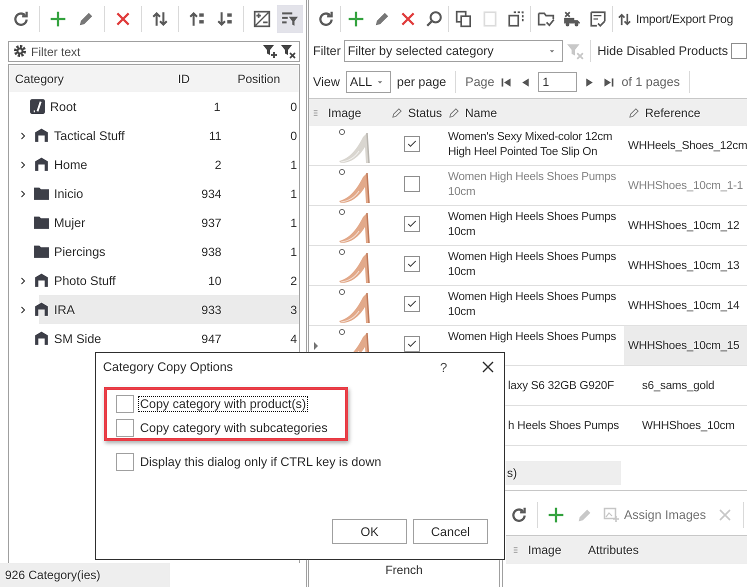  What do you see at coordinates (234, 428) in the screenshot?
I see `option-label: Copy category with subcategories` at bounding box center [234, 428].